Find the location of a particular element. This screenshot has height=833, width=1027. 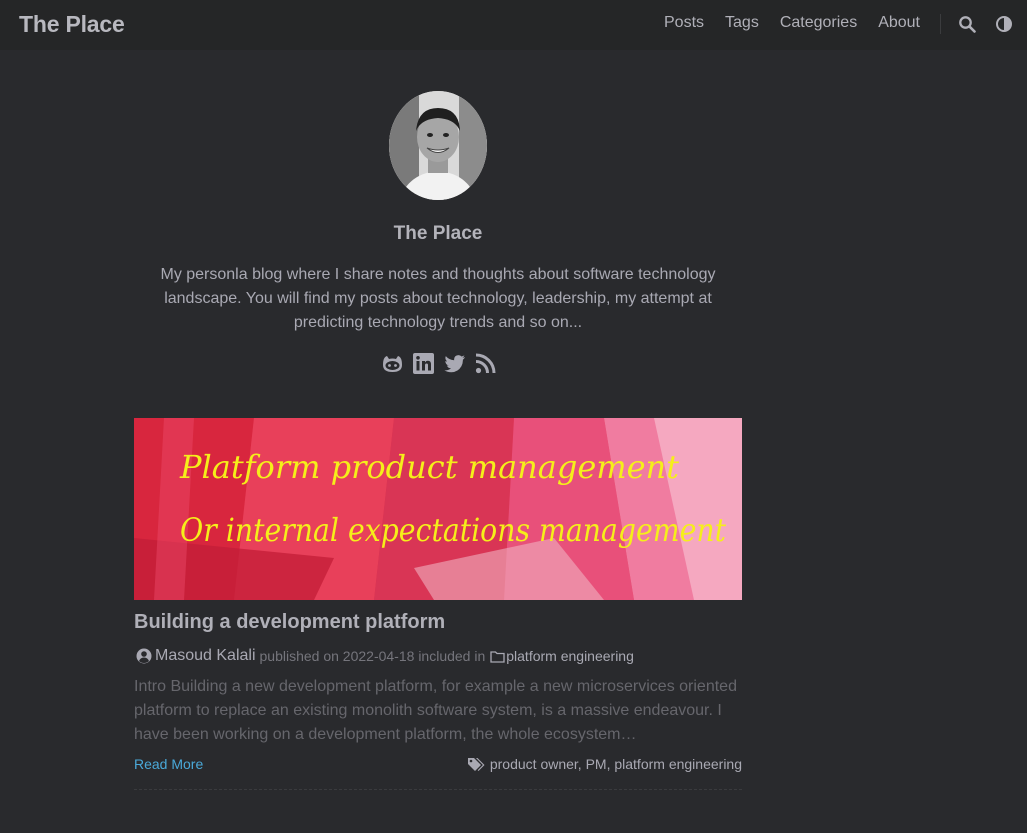

nav-posts: Posts is located at coordinates (684, 23).